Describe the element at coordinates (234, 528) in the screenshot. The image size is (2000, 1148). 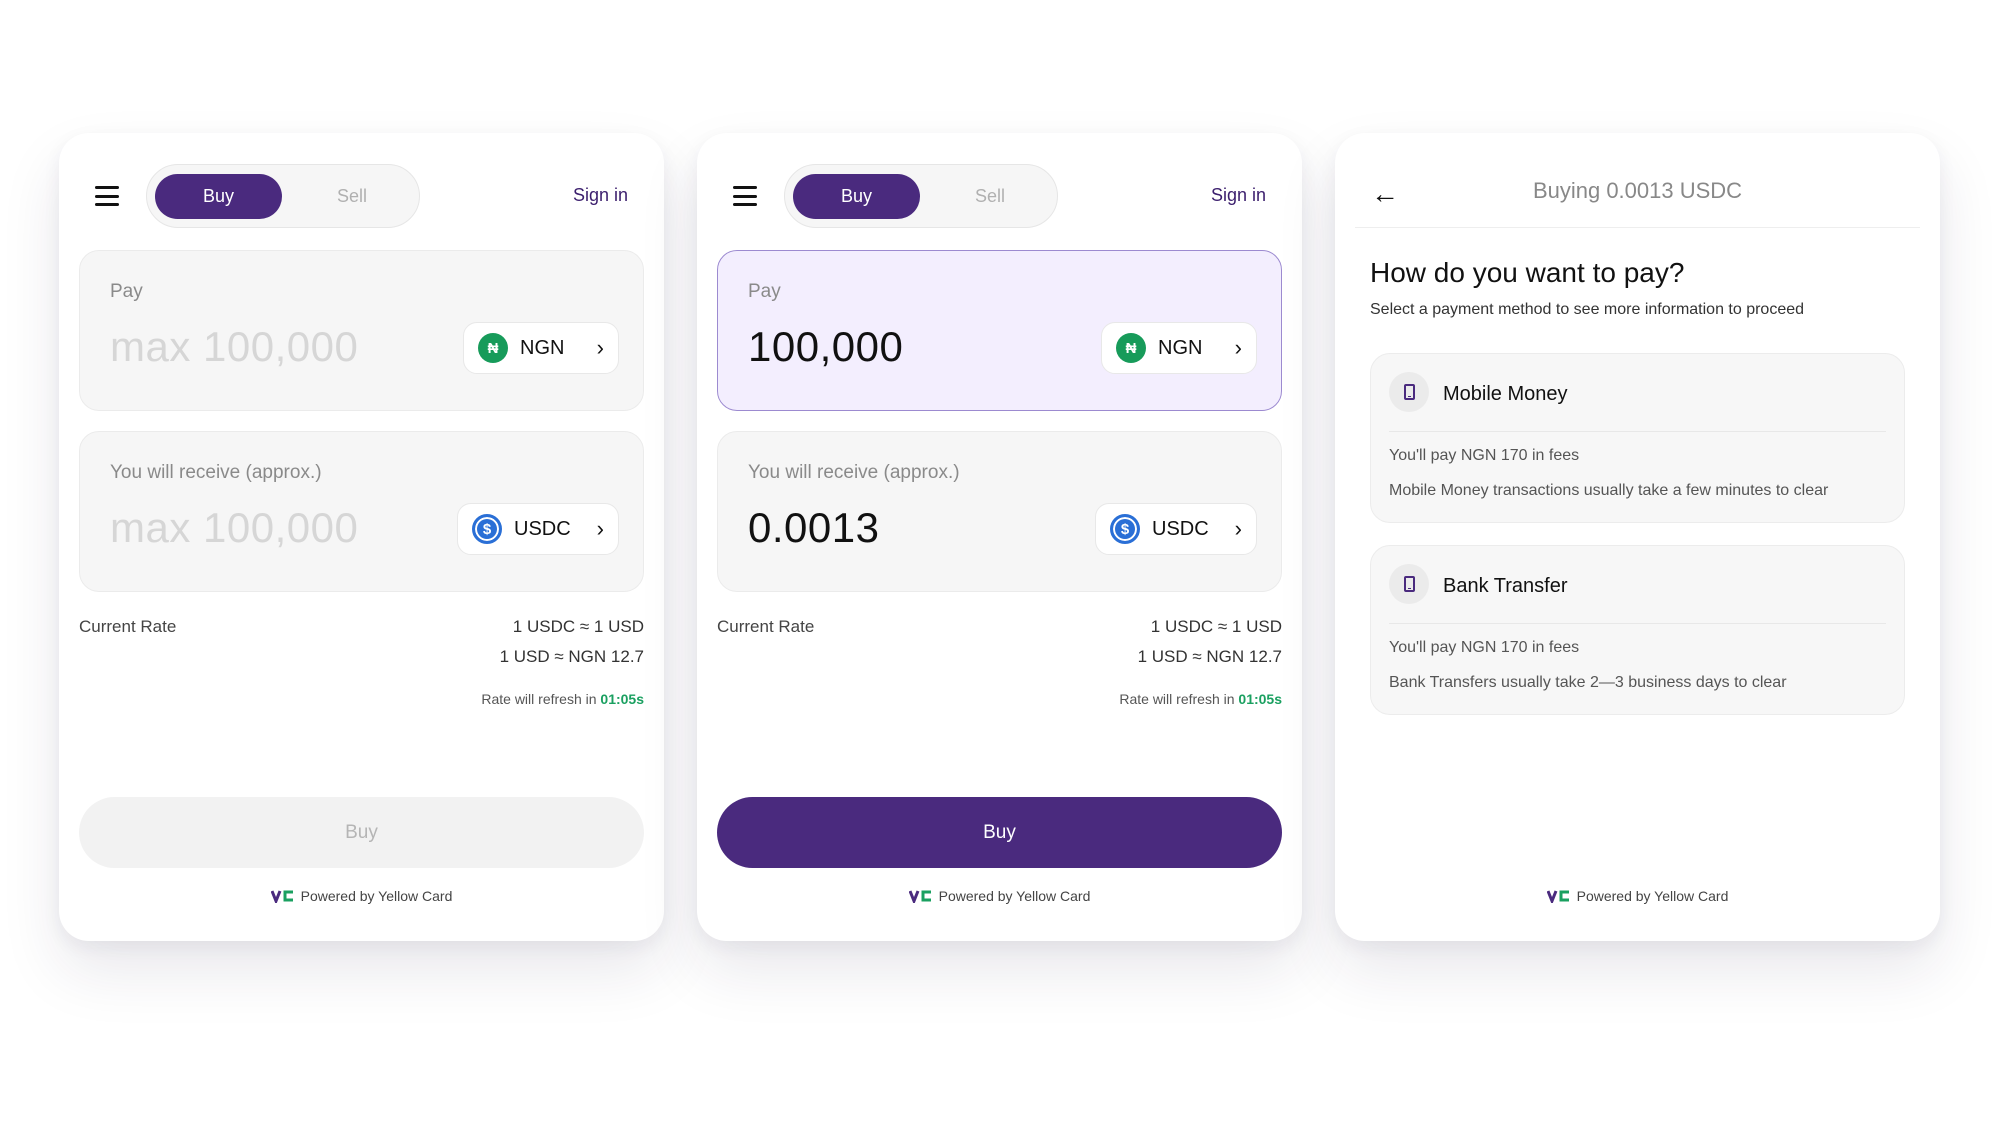
I see `receive-amount-input: max 100,000` at that location.